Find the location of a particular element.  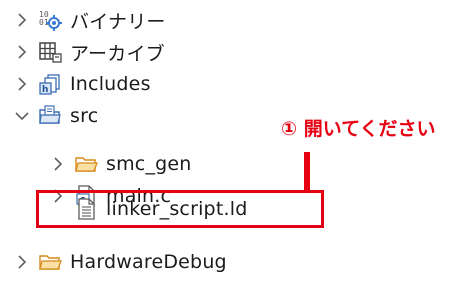

svg-text: h is located at coordinates (45, 90).